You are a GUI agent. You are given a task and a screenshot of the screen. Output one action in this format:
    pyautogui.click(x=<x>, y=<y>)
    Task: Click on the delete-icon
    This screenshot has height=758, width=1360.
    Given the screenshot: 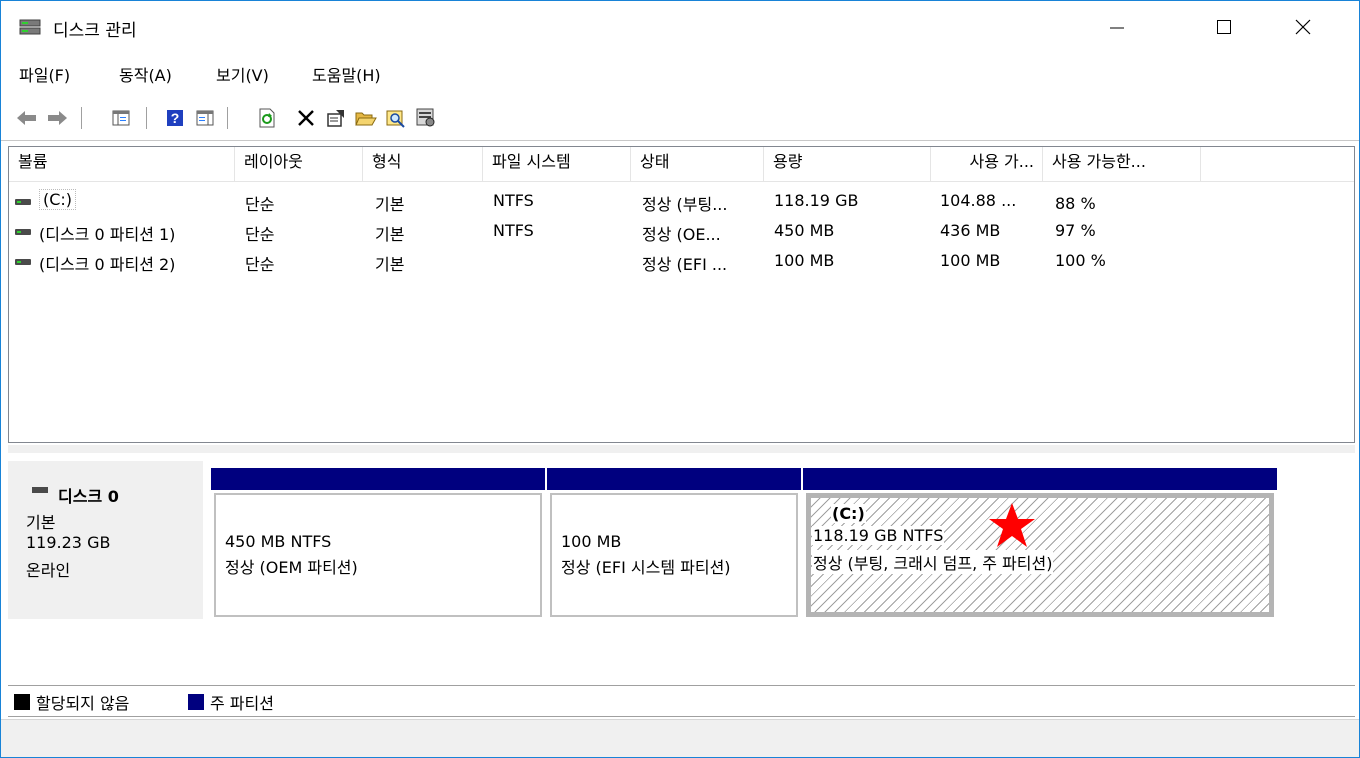 What is the action you would take?
    pyautogui.click(x=306, y=118)
    